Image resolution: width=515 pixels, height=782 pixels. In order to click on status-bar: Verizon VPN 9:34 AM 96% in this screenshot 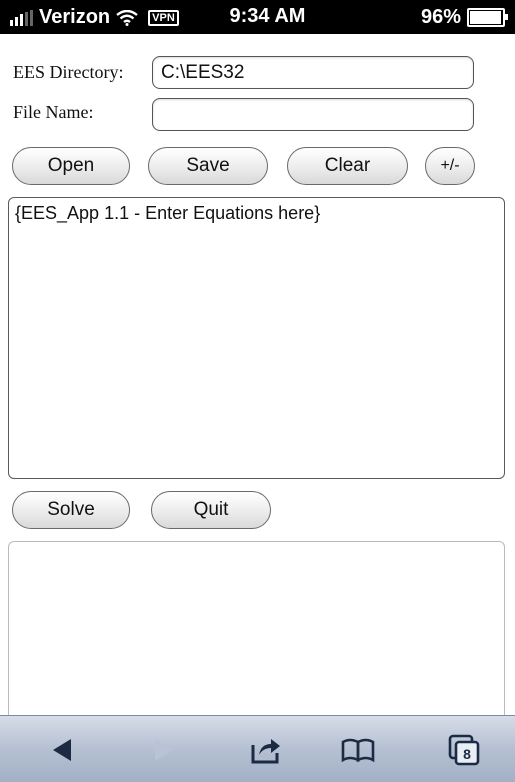, I will do `click(257, 17)`.